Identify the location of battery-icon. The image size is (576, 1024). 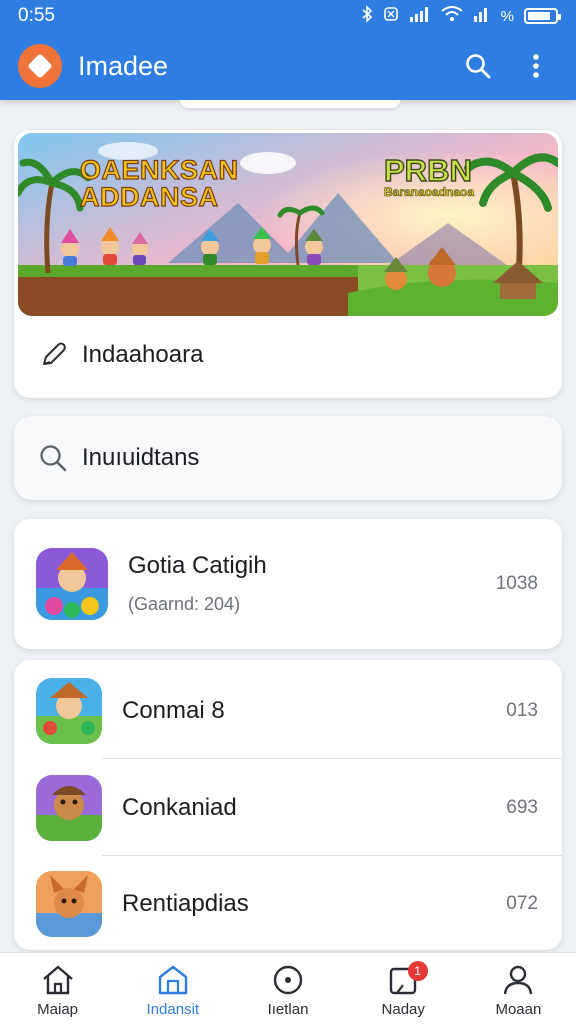
(542, 16).